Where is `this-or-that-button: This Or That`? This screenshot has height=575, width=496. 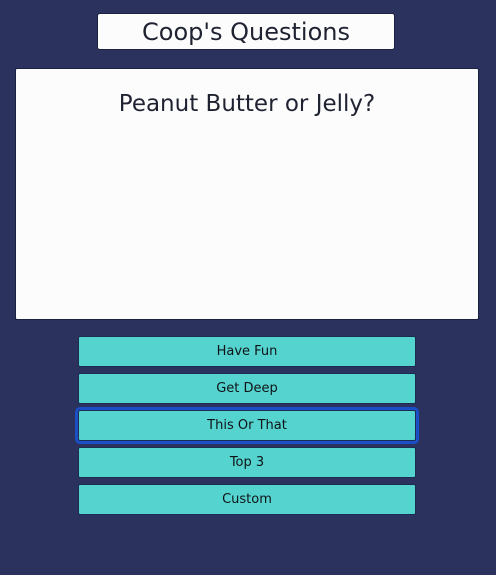
this-or-that-button: This Or That is located at coordinates (247, 425).